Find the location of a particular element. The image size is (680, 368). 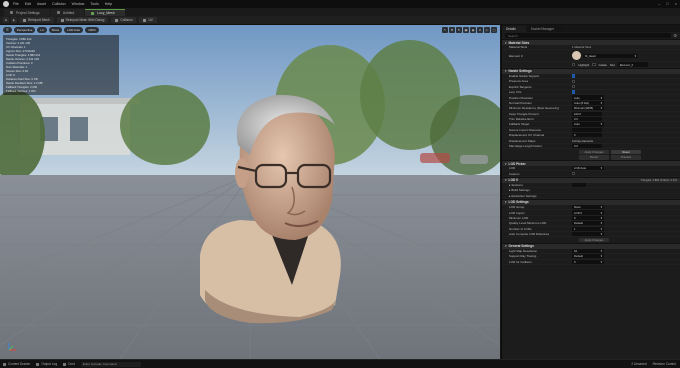

property-input is located at coordinates (587, 129).